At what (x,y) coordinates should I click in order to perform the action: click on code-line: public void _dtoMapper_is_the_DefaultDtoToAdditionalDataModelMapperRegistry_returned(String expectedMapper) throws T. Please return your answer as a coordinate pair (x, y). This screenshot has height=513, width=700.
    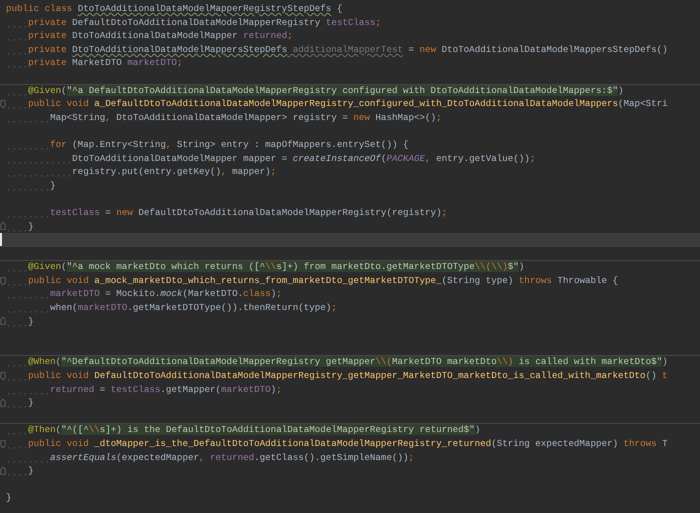
    Looking at the image, I should click on (337, 444).